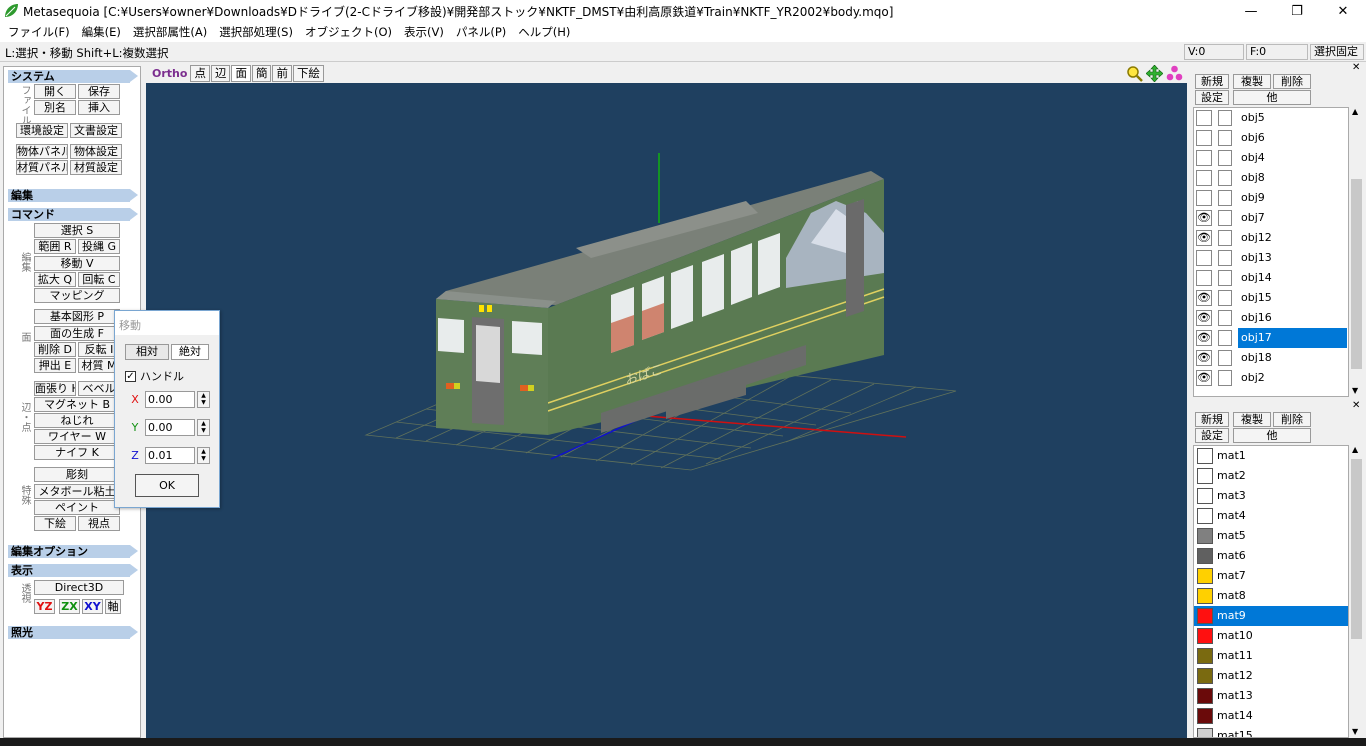 The image size is (1366, 746). I want to click on material-scroll-thumb, so click(1356, 549).